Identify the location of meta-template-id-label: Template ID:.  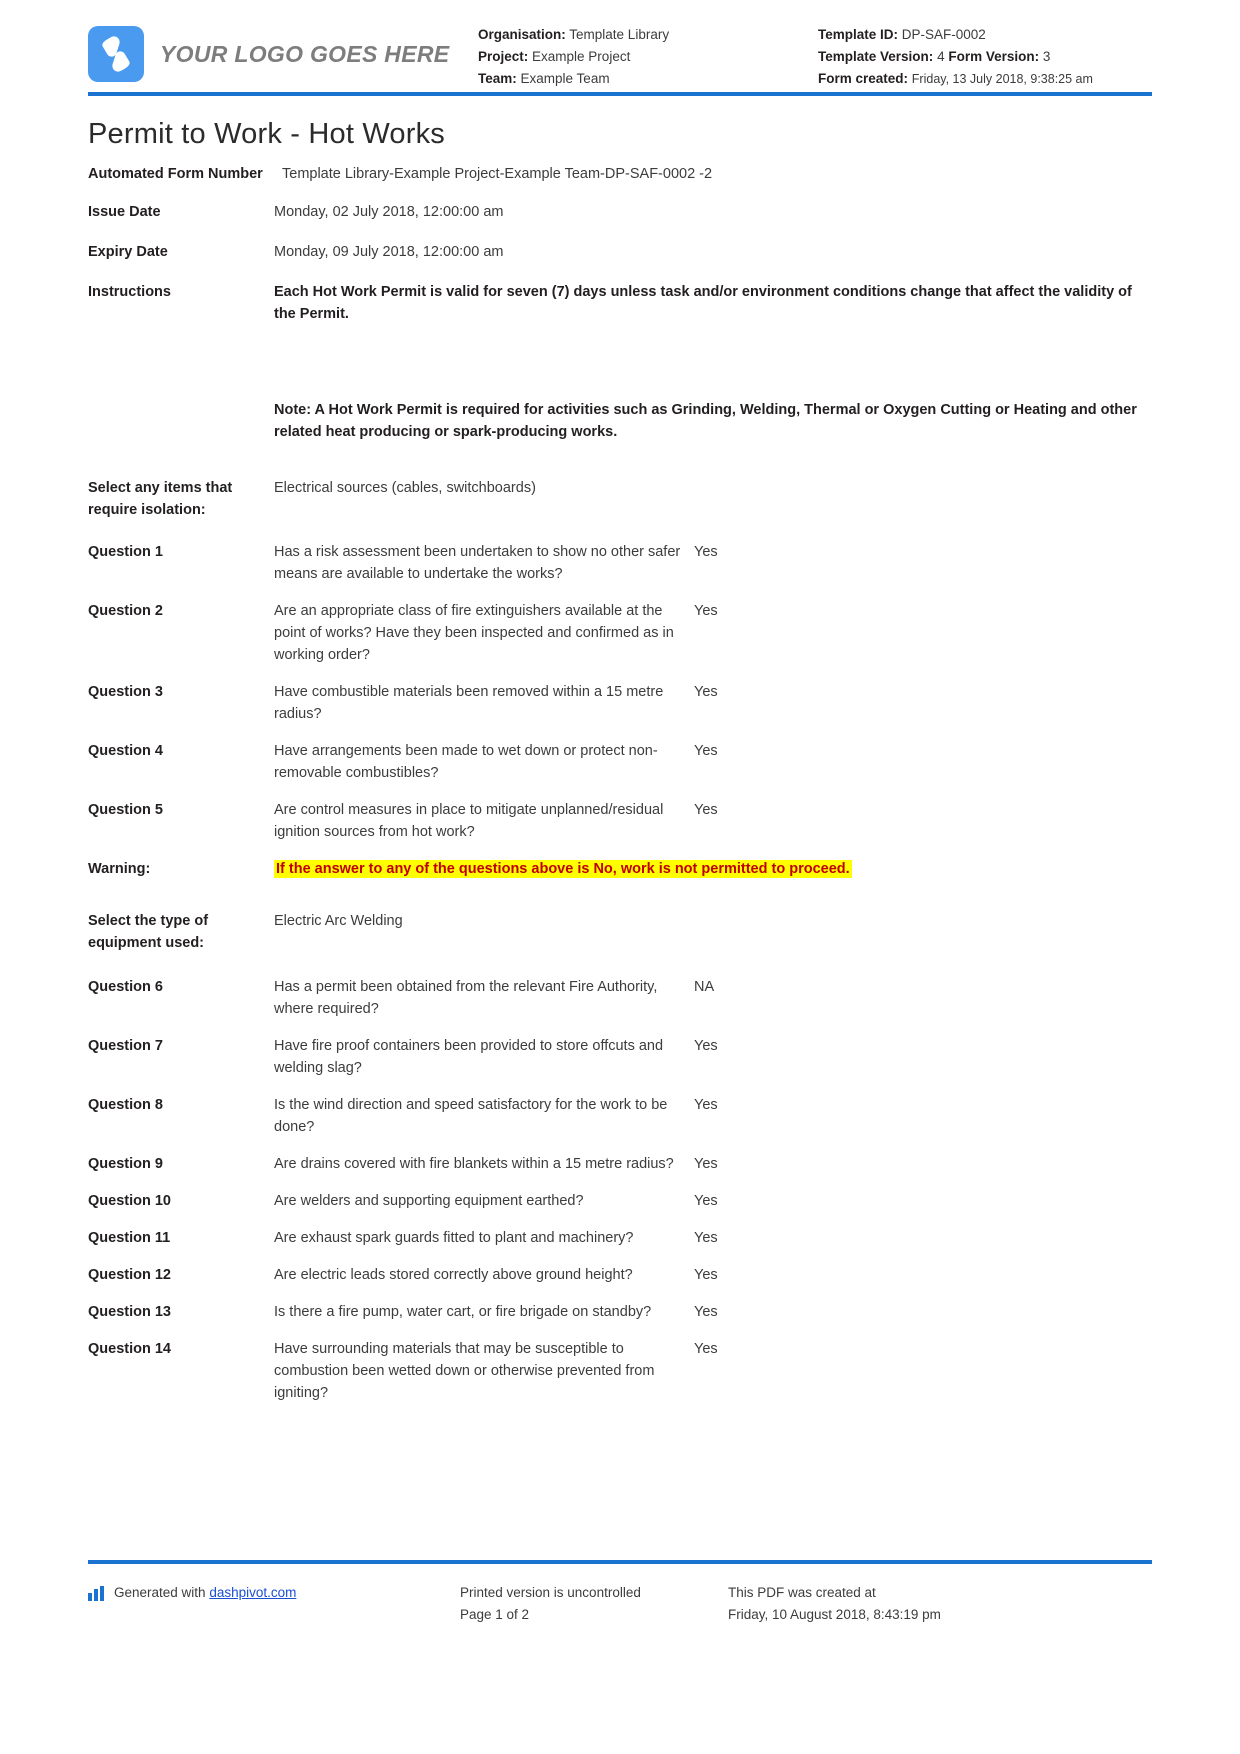
(858, 34).